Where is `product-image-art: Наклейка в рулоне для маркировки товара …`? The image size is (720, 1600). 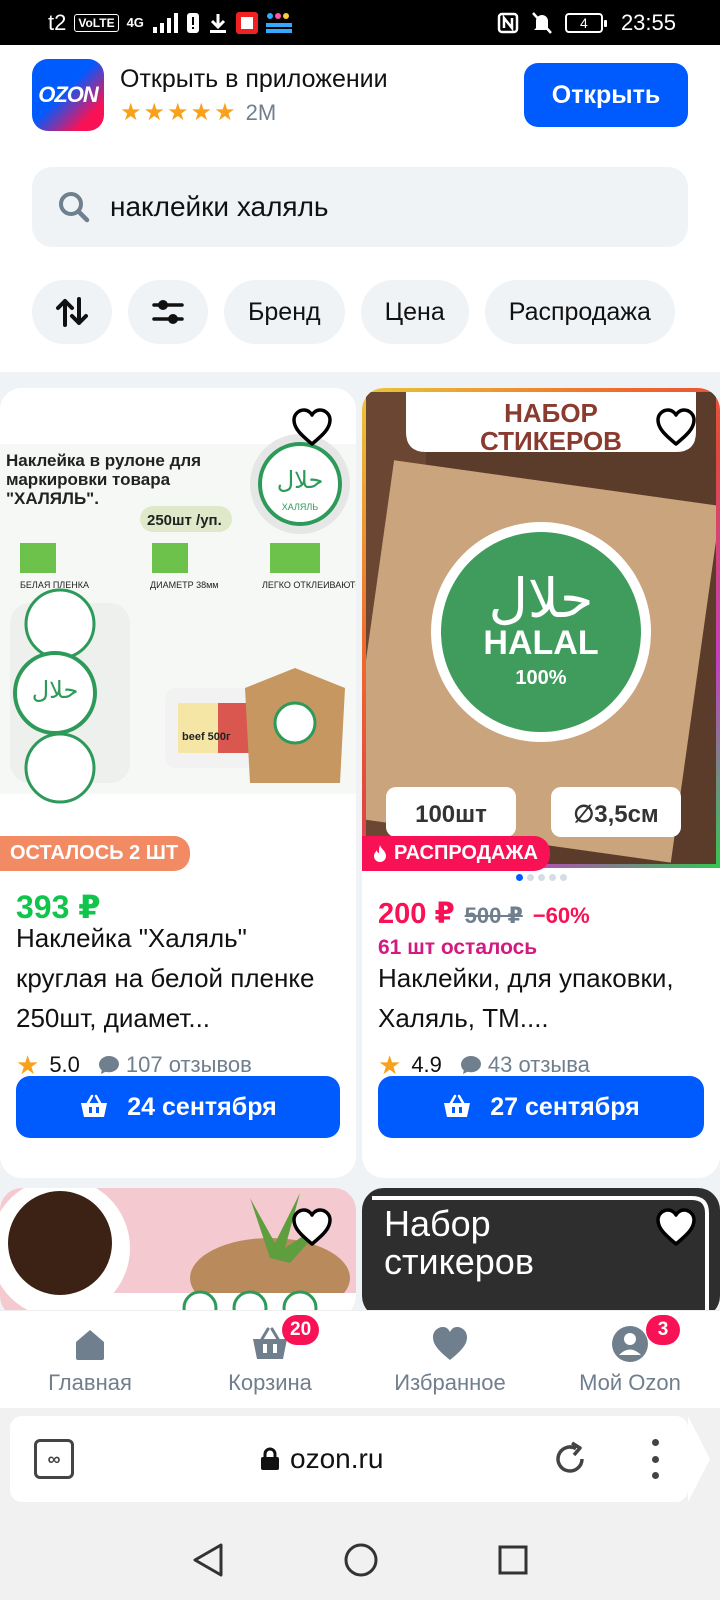 product-image-art: Наклейка в рулоне для маркировки товара … is located at coordinates (178, 619).